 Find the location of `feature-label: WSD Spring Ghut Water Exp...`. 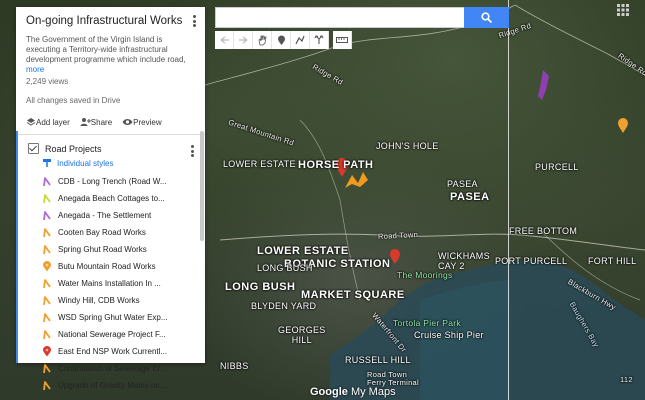

feature-label: WSD Spring Ghut Water Exp... is located at coordinates (113, 317).